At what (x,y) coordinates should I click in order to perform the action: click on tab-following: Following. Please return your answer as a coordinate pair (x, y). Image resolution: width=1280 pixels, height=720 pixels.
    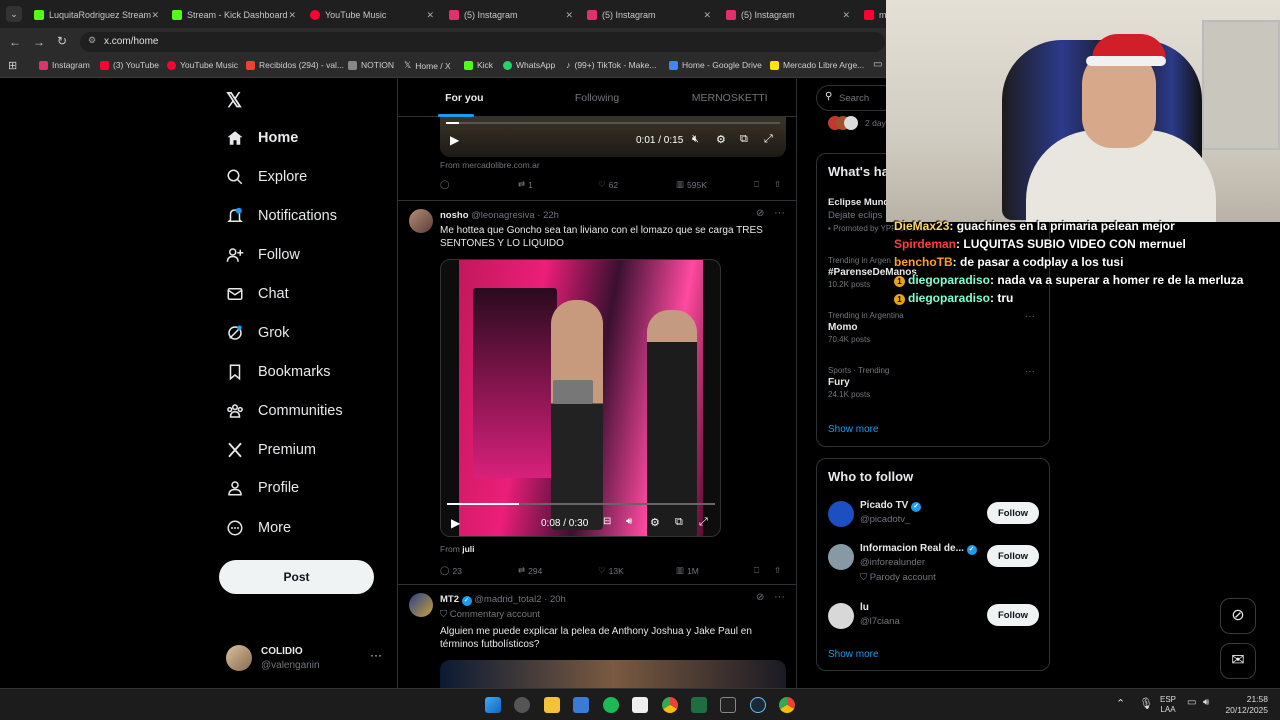
    Looking at the image, I should click on (597, 97).